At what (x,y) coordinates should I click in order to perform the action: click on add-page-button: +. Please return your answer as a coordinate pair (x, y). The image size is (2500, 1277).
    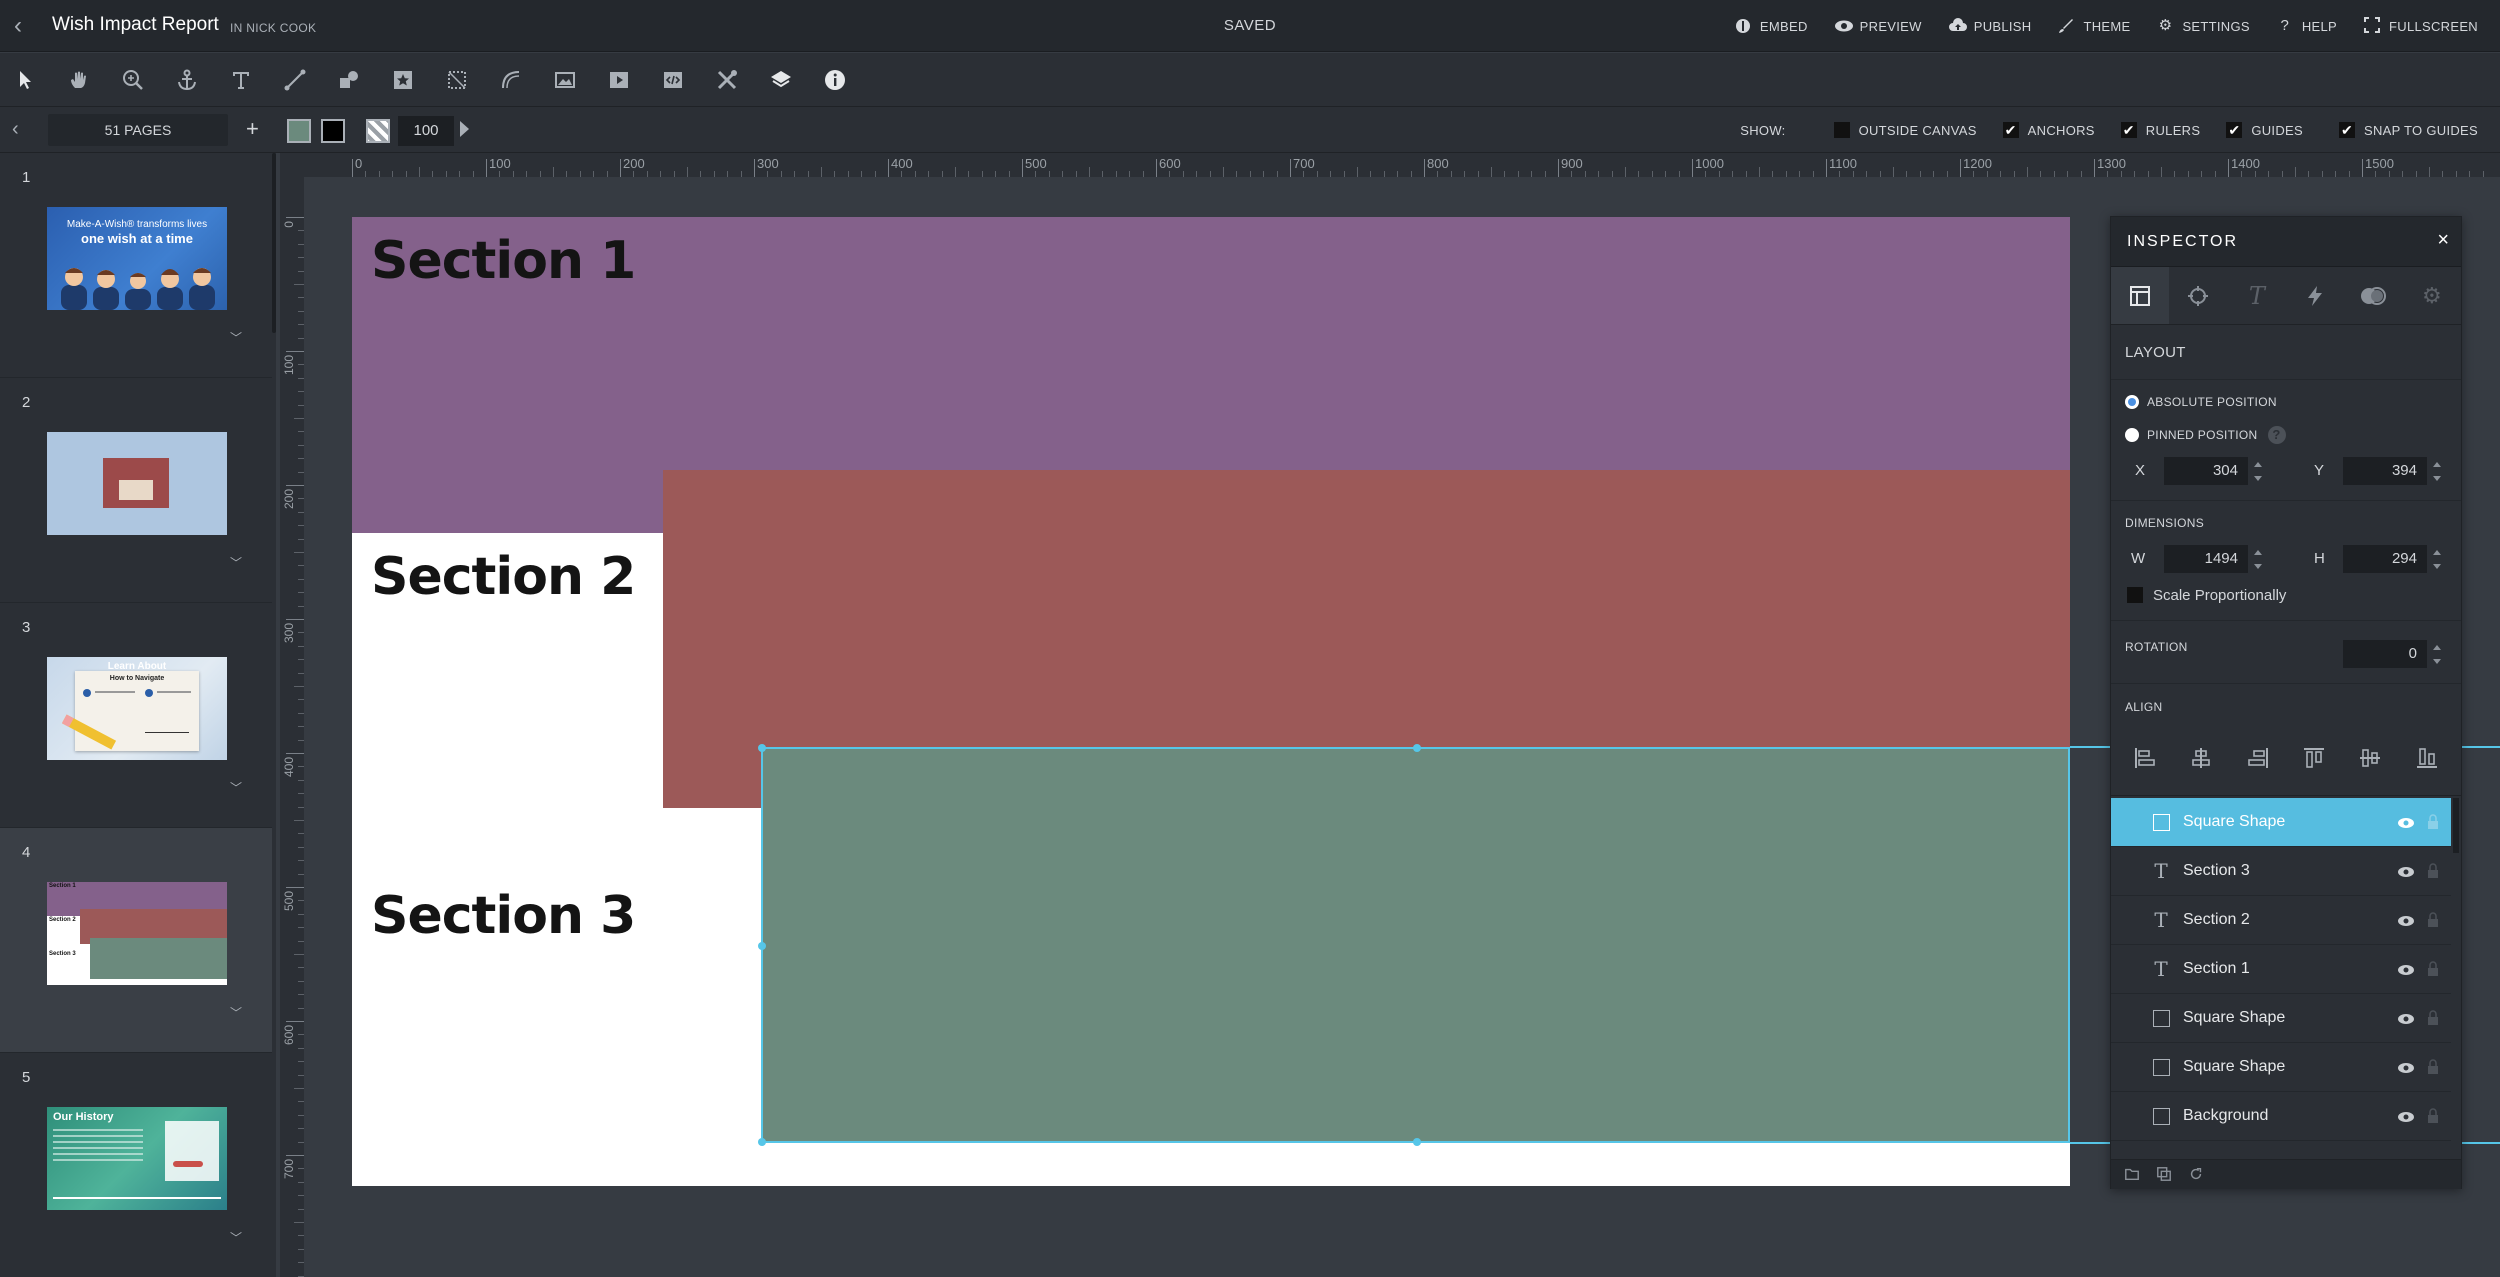
    Looking at the image, I should click on (252, 129).